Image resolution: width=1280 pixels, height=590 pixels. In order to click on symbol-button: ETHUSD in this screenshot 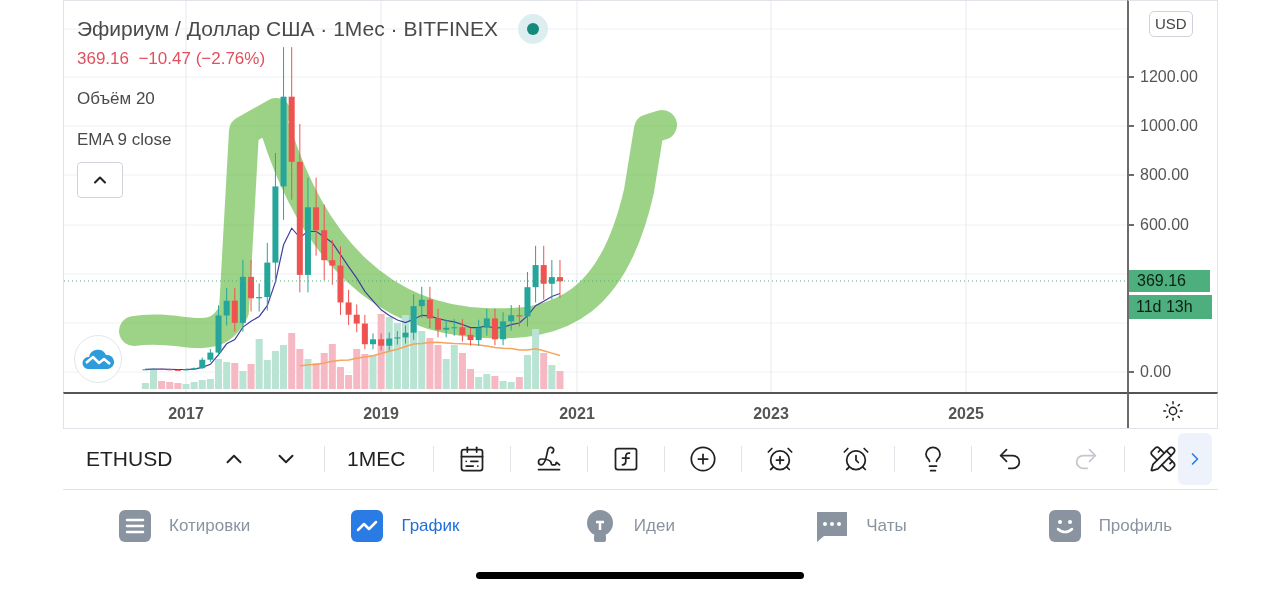, I will do `click(136, 459)`.